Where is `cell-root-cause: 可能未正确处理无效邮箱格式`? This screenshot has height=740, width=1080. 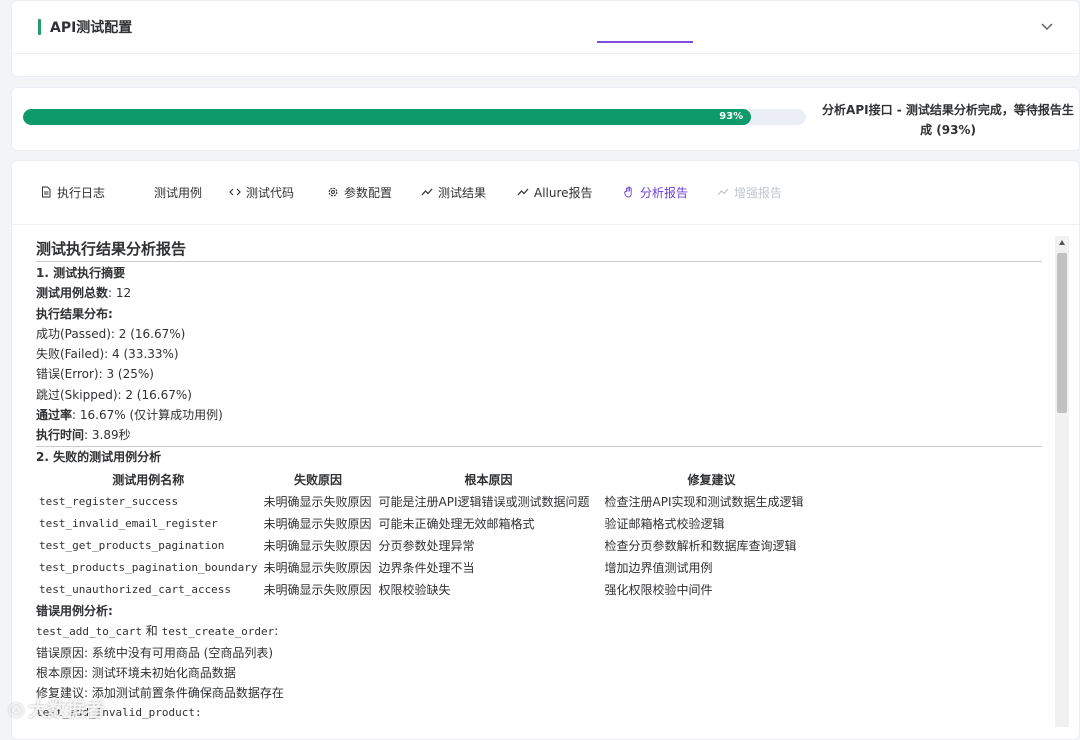
cell-root-cause: 可能未正确处理无效邮箱格式 is located at coordinates (456, 523).